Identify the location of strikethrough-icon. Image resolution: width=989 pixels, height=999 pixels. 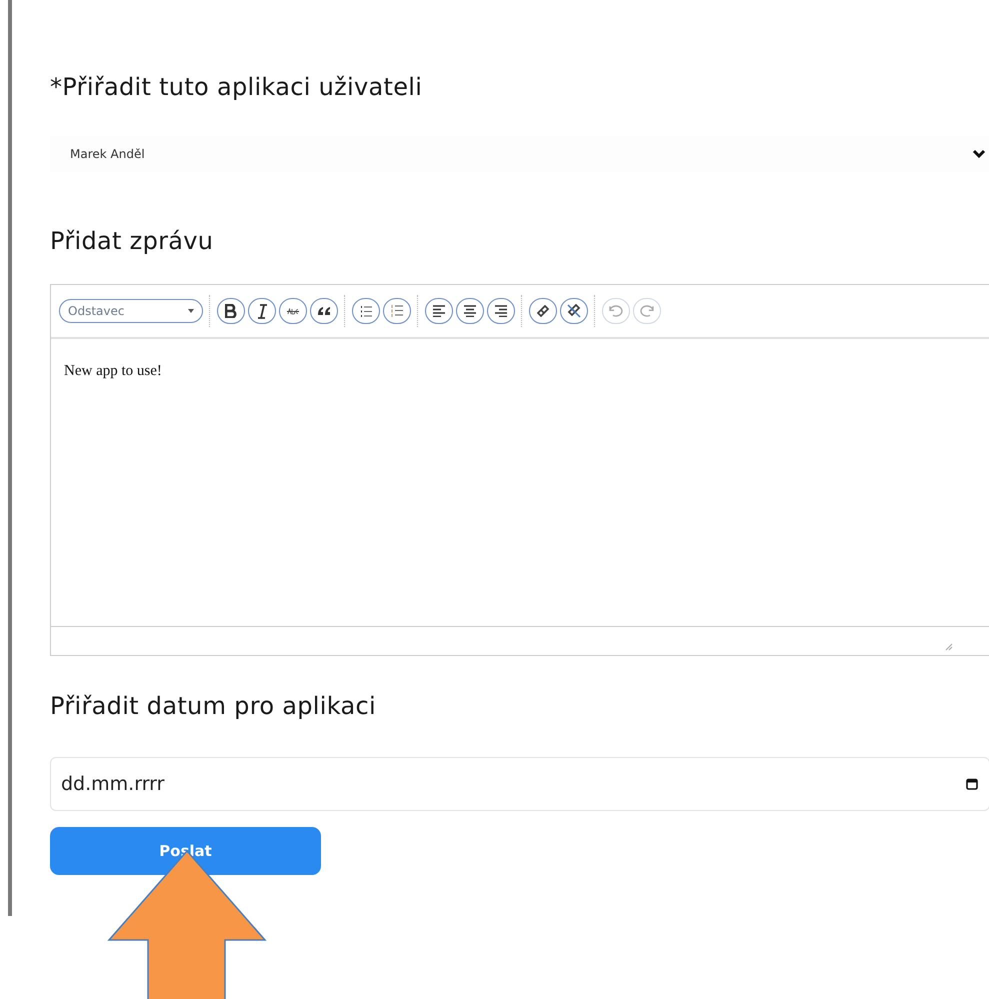
(293, 311).